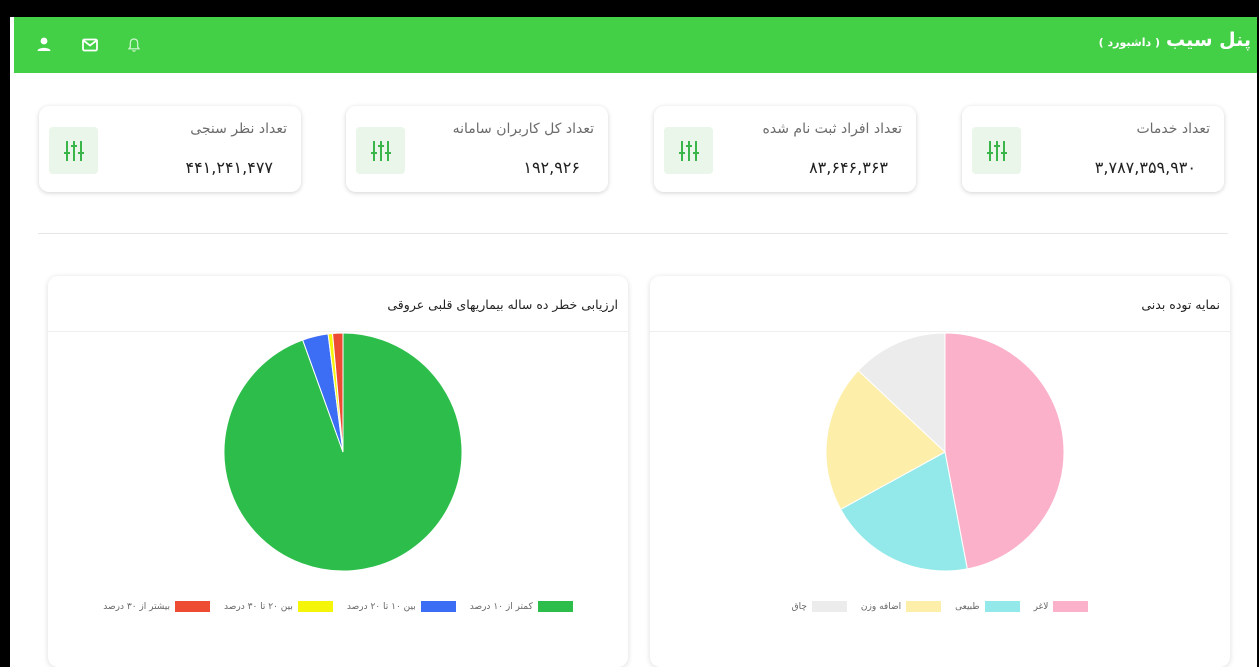 Image resolution: width=1259 pixels, height=667 pixels. I want to click on stat-title: تعداد خدمات, so click(1173, 129).